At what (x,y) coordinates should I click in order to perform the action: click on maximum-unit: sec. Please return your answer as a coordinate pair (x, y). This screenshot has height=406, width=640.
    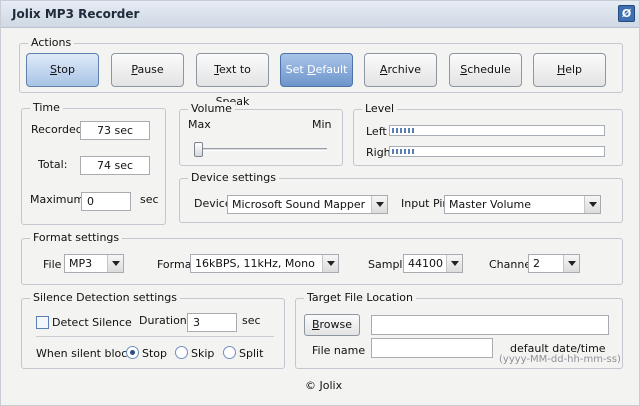
    Looking at the image, I should click on (149, 199).